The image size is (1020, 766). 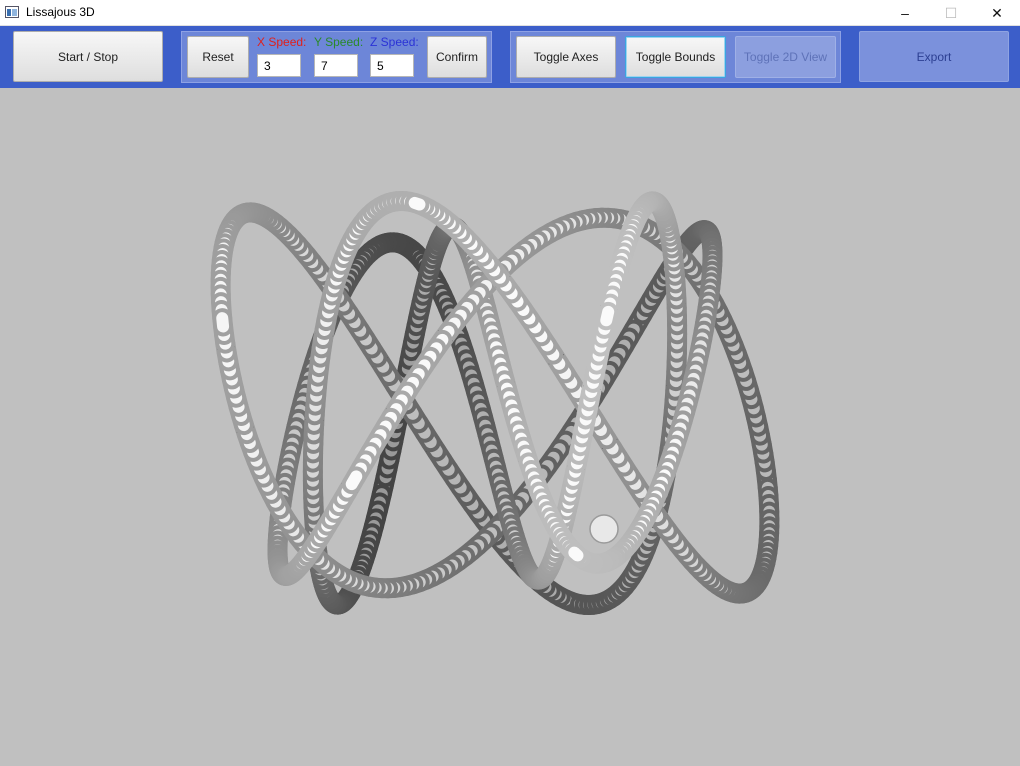 What do you see at coordinates (457, 57) in the screenshot?
I see `confirm-button: Confirm` at bounding box center [457, 57].